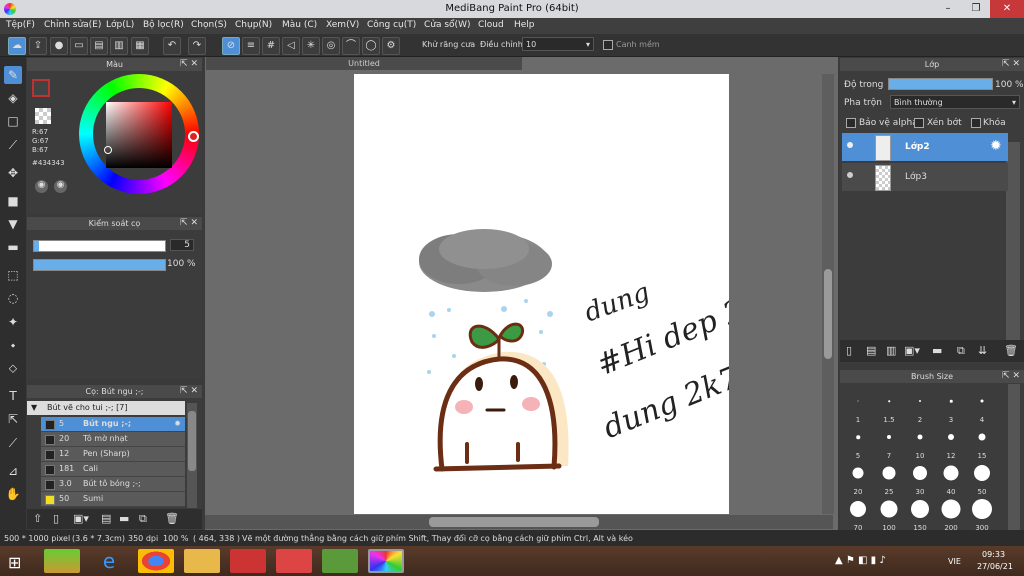 The height and width of the screenshot is (576, 1024). Describe the element at coordinates (13, 471) in the screenshot. I see `eyedropper-icon: ⊿` at that location.